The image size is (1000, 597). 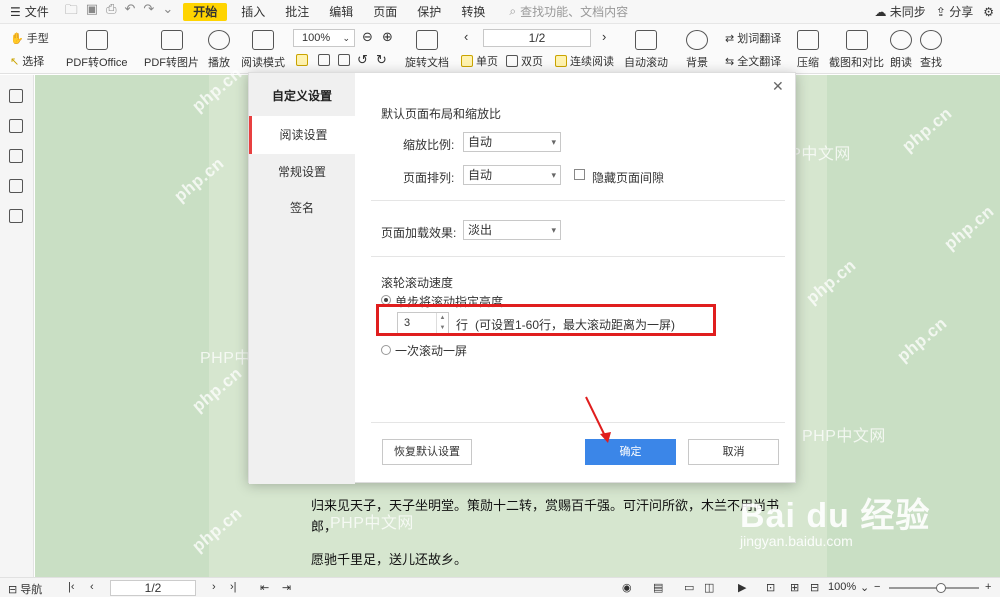 What do you see at coordinates (92, 12) in the screenshot?
I see `save-icon: ▣` at bounding box center [92, 12].